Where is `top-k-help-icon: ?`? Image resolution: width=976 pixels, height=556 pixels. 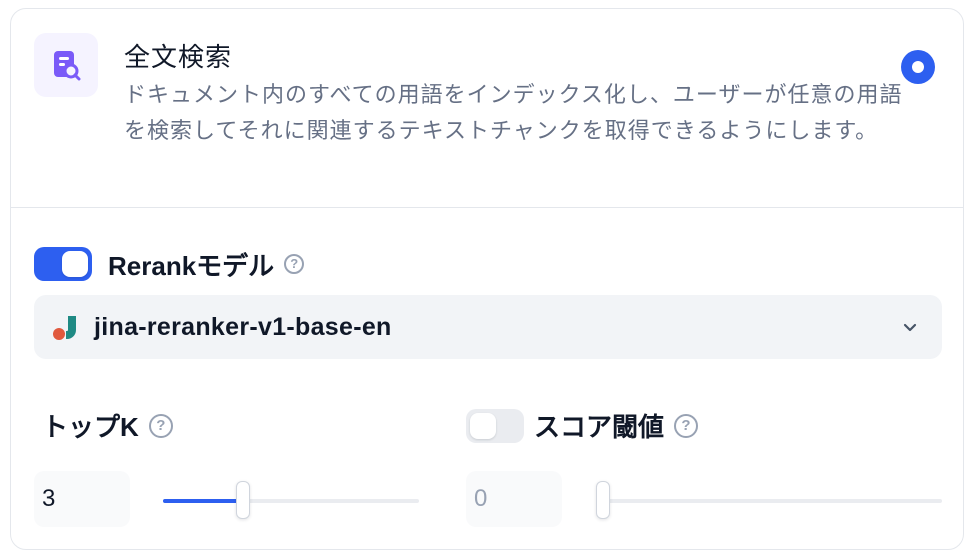 top-k-help-icon: ? is located at coordinates (160, 425).